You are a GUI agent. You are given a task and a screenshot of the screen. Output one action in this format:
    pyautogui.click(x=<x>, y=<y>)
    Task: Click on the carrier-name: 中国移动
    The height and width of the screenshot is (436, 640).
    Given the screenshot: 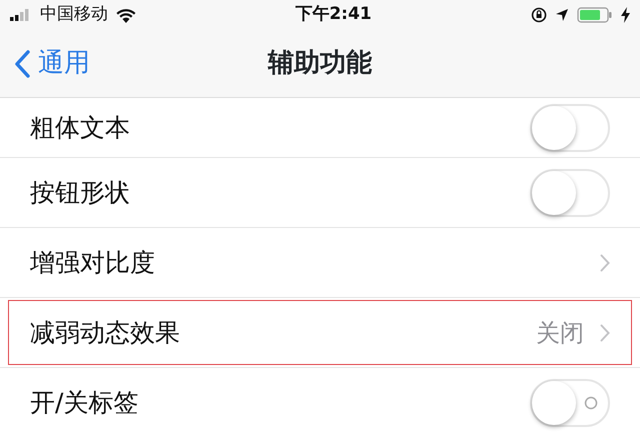 What is the action you would take?
    pyautogui.click(x=74, y=14)
    